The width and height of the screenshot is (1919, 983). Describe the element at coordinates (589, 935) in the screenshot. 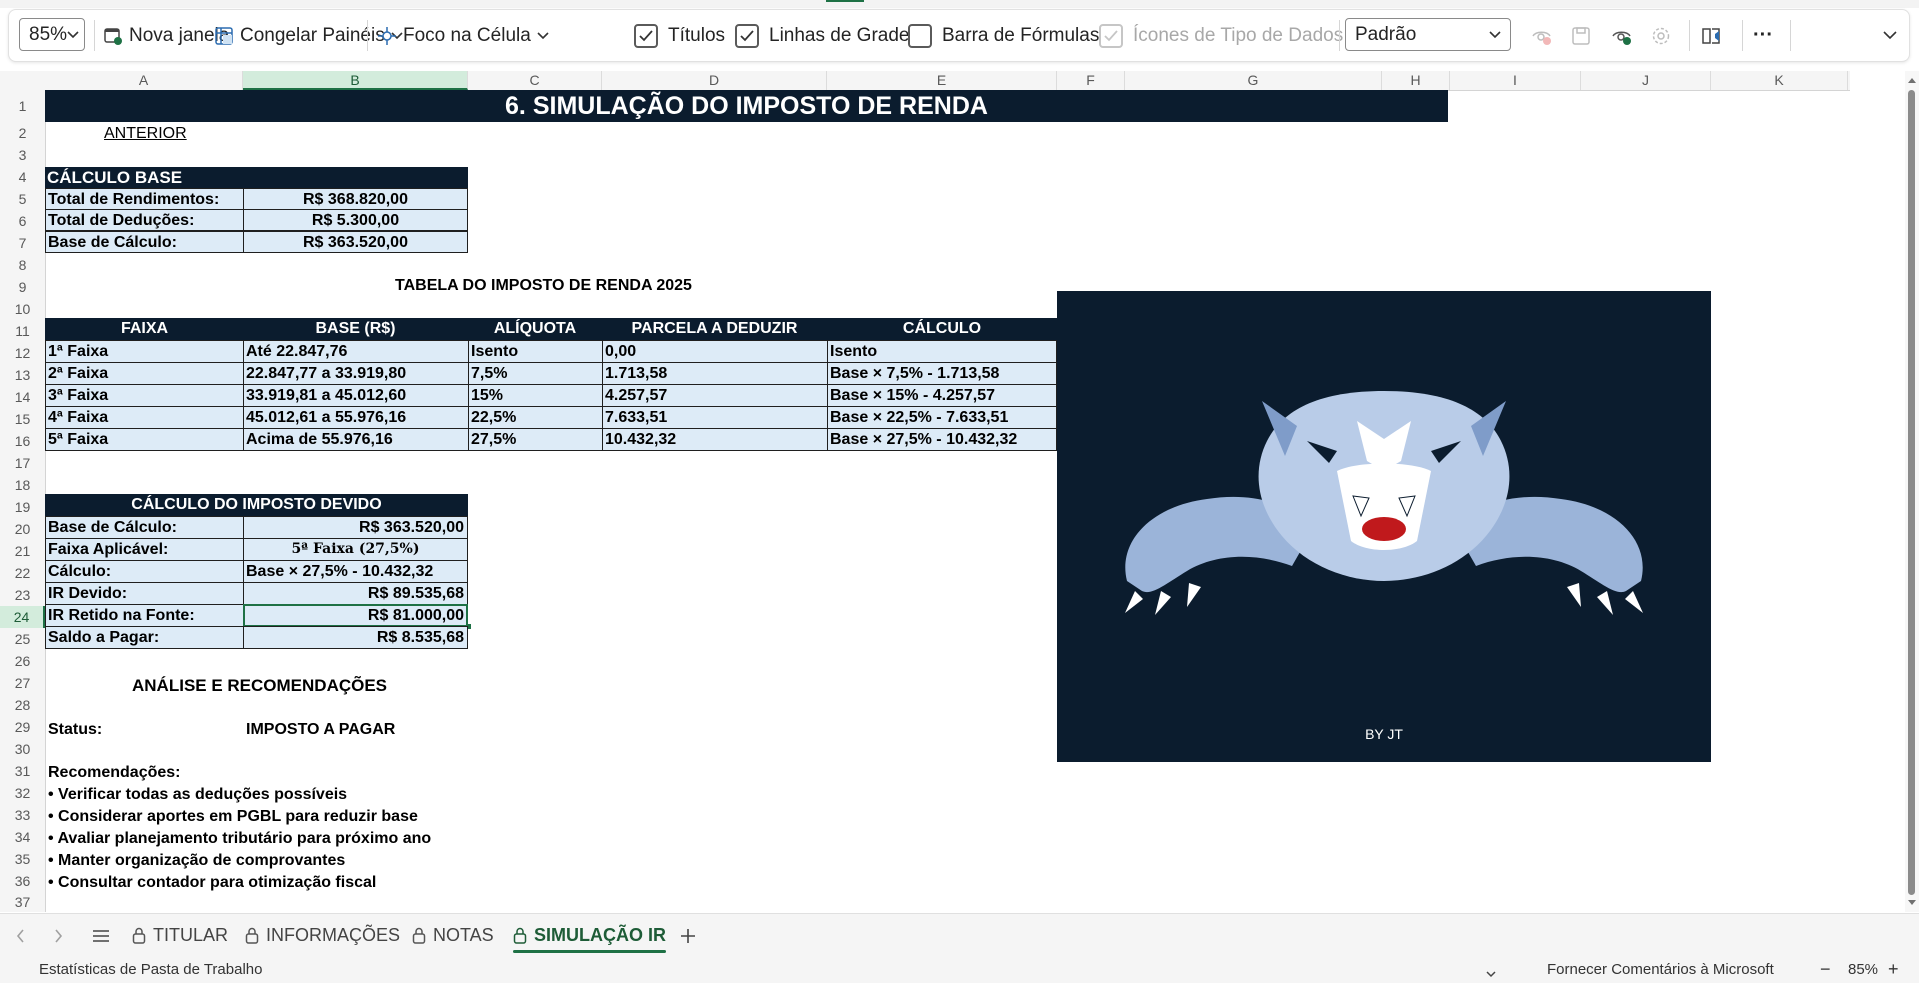

I see `tab-simulacao-ir: SIMULAÇÃO IR` at that location.